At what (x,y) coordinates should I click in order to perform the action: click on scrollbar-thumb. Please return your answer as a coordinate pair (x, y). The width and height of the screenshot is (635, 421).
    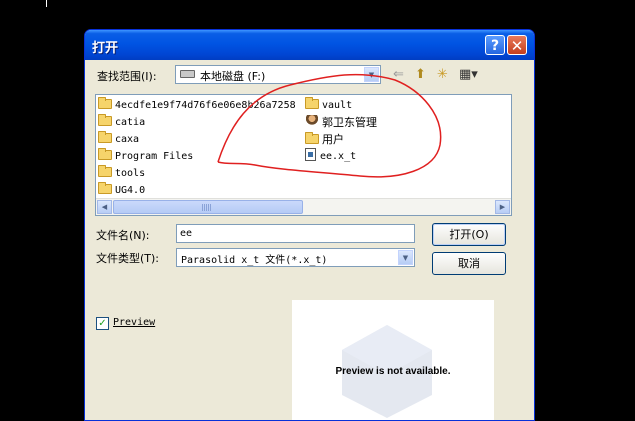
    Looking at the image, I should click on (208, 207).